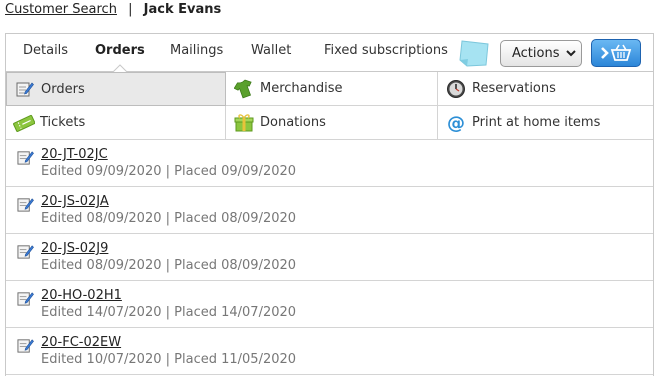 The width and height of the screenshot is (655, 376). What do you see at coordinates (116, 123) in the screenshot?
I see `category-tickets: Tickets` at bounding box center [116, 123].